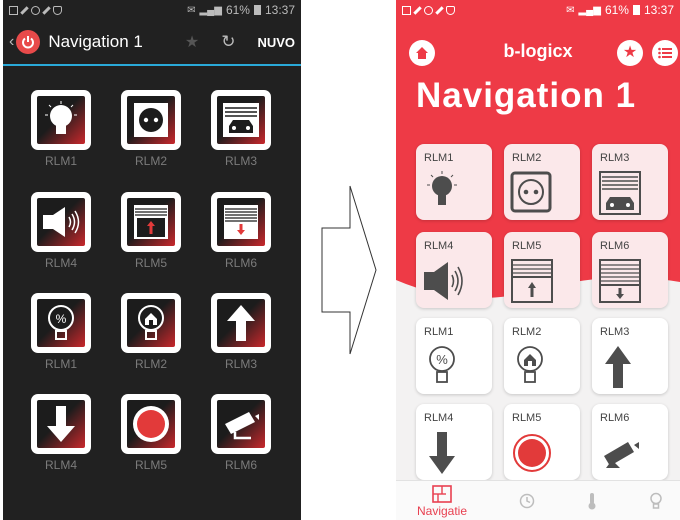  I want to click on clock: 13:37, so click(279, 10).